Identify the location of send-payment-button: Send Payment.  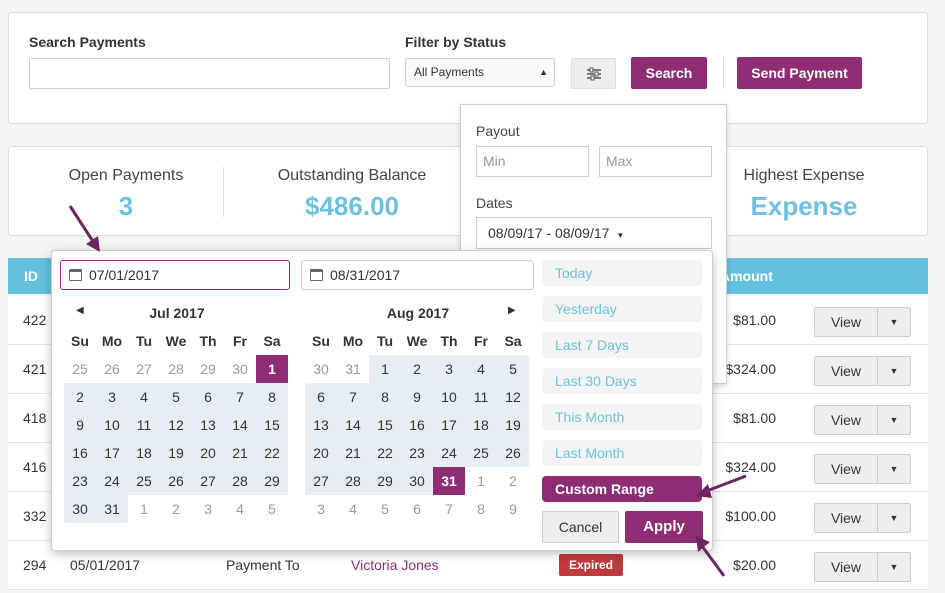
(799, 73).